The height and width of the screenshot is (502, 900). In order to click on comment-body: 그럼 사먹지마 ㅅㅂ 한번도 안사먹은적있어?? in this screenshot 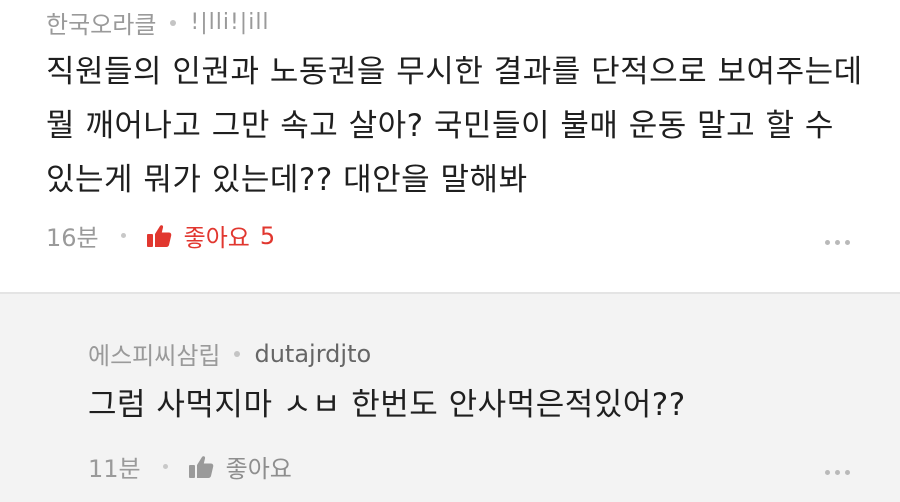, I will do `click(387, 405)`.